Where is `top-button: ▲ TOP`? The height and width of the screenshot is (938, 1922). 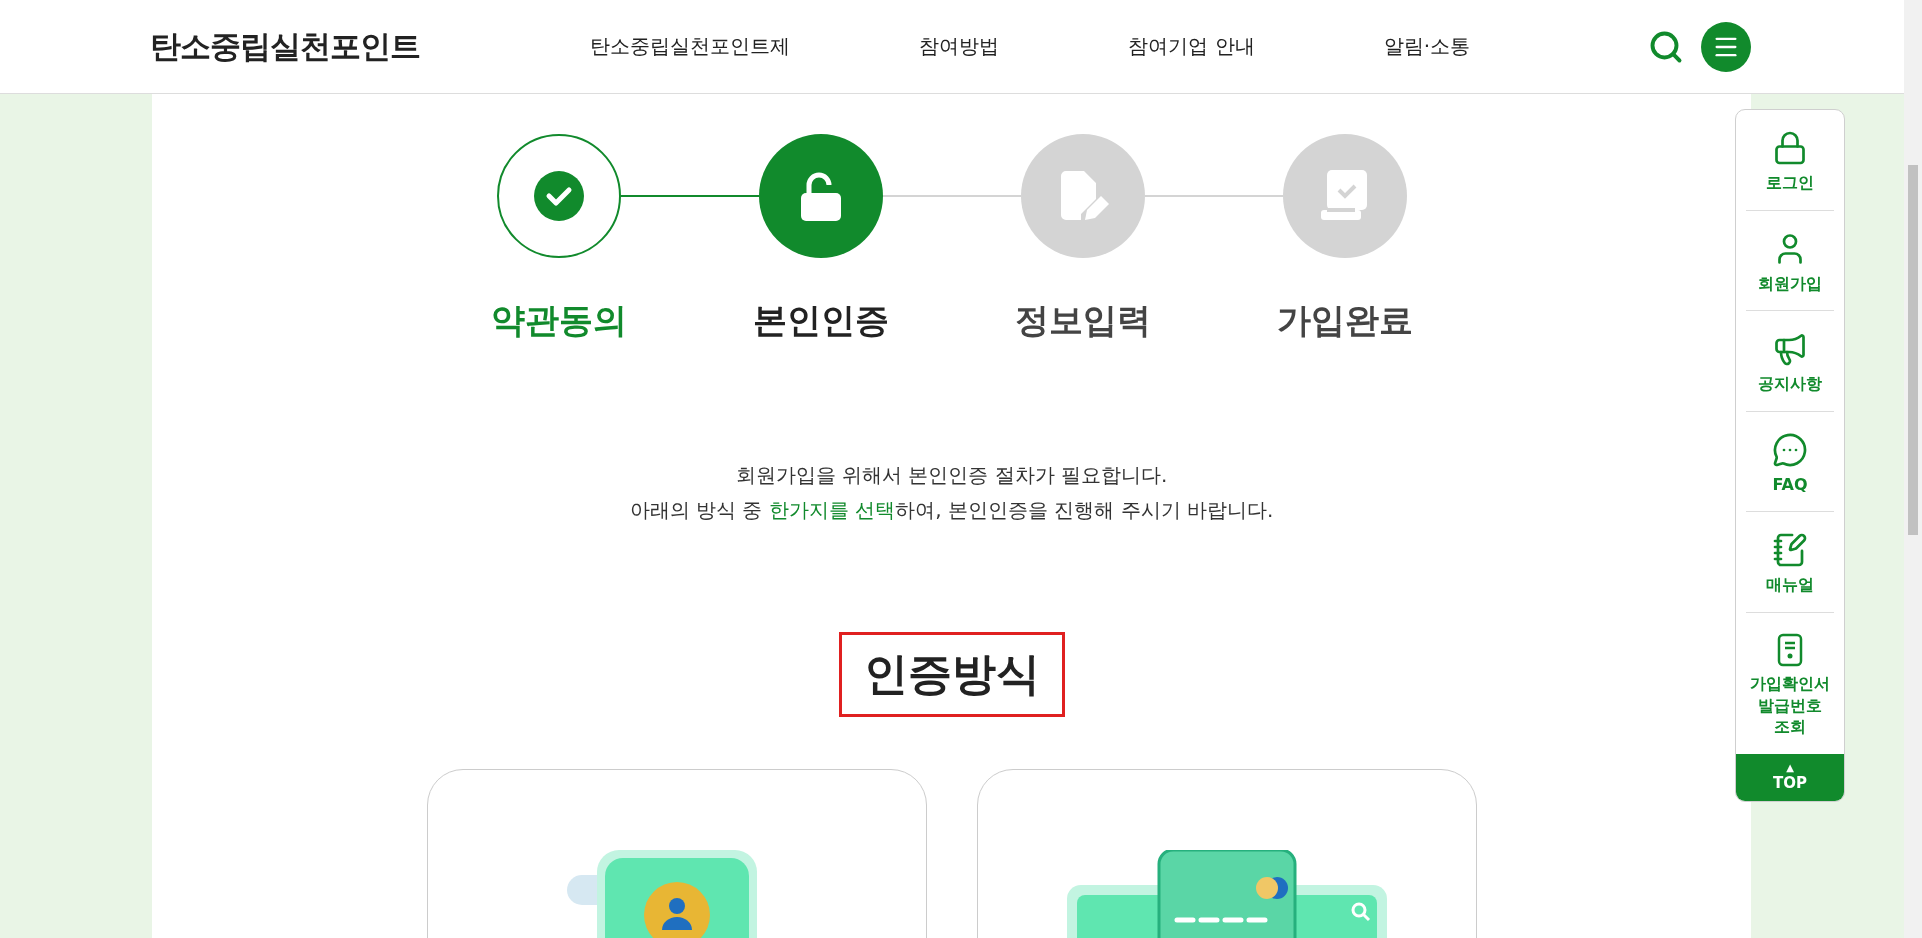 top-button: ▲ TOP is located at coordinates (1790, 777).